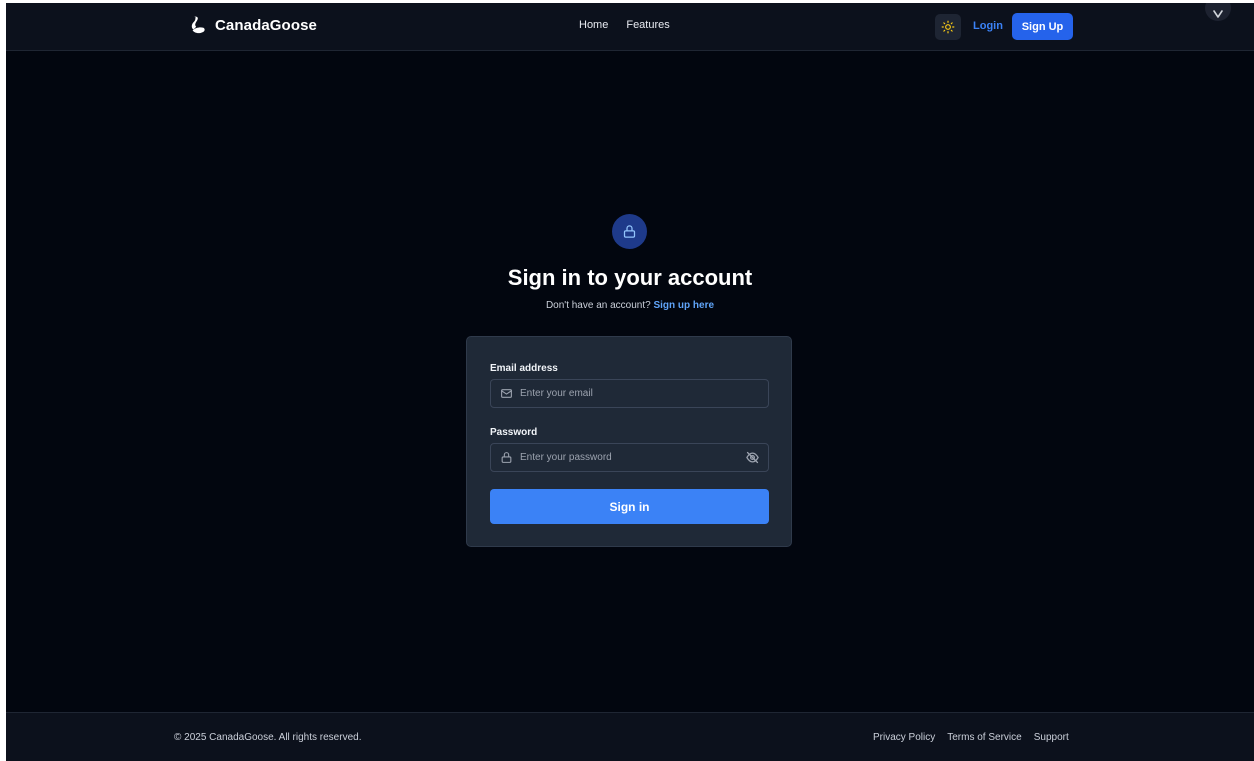  What do you see at coordinates (904, 737) in the screenshot?
I see `privacy-policy-link: Privacy Policy` at bounding box center [904, 737].